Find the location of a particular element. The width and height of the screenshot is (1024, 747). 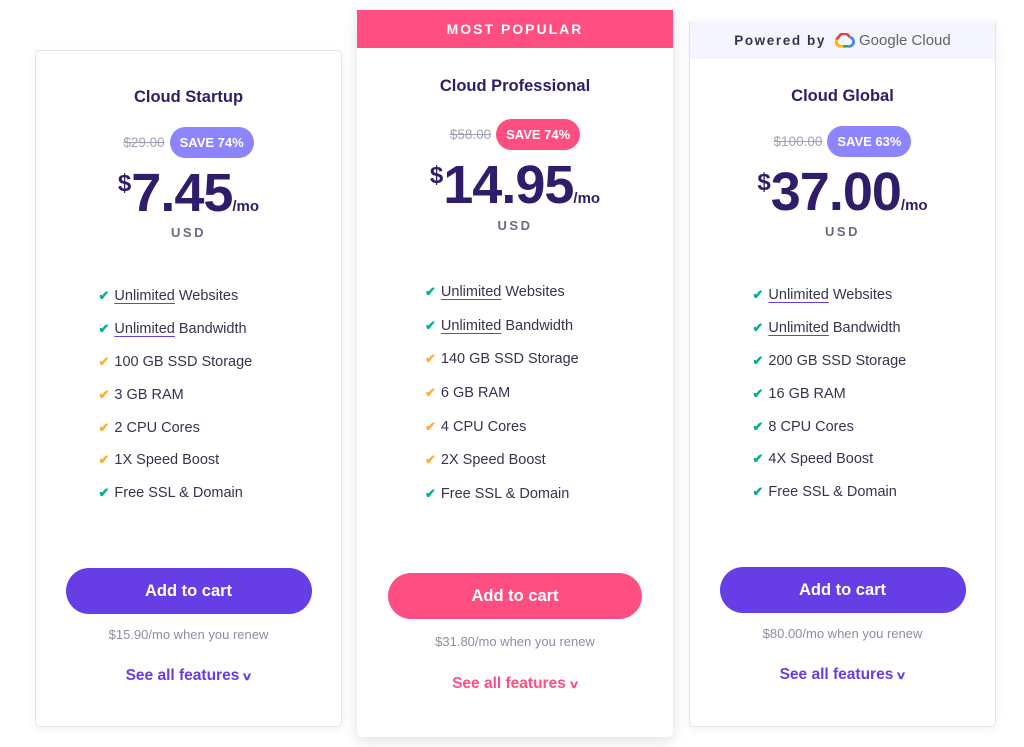

price: $14.95/mo is located at coordinates (515, 185).